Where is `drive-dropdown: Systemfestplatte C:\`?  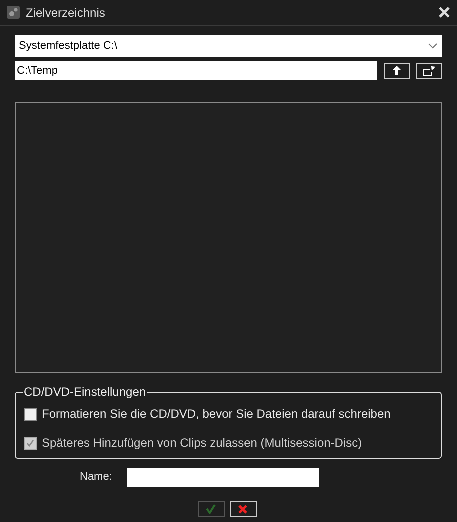
drive-dropdown: Systemfestplatte C:\ is located at coordinates (228, 46).